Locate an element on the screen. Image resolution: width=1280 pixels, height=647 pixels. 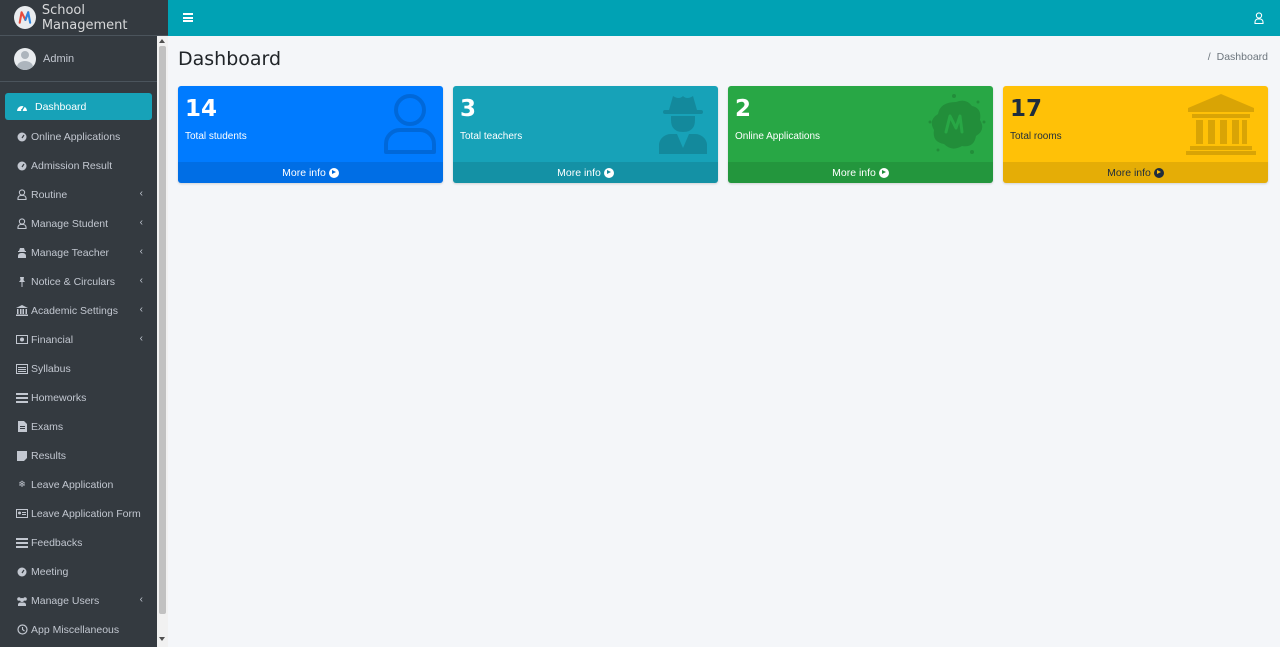
stat-label: Total teachers is located at coordinates (491, 136).